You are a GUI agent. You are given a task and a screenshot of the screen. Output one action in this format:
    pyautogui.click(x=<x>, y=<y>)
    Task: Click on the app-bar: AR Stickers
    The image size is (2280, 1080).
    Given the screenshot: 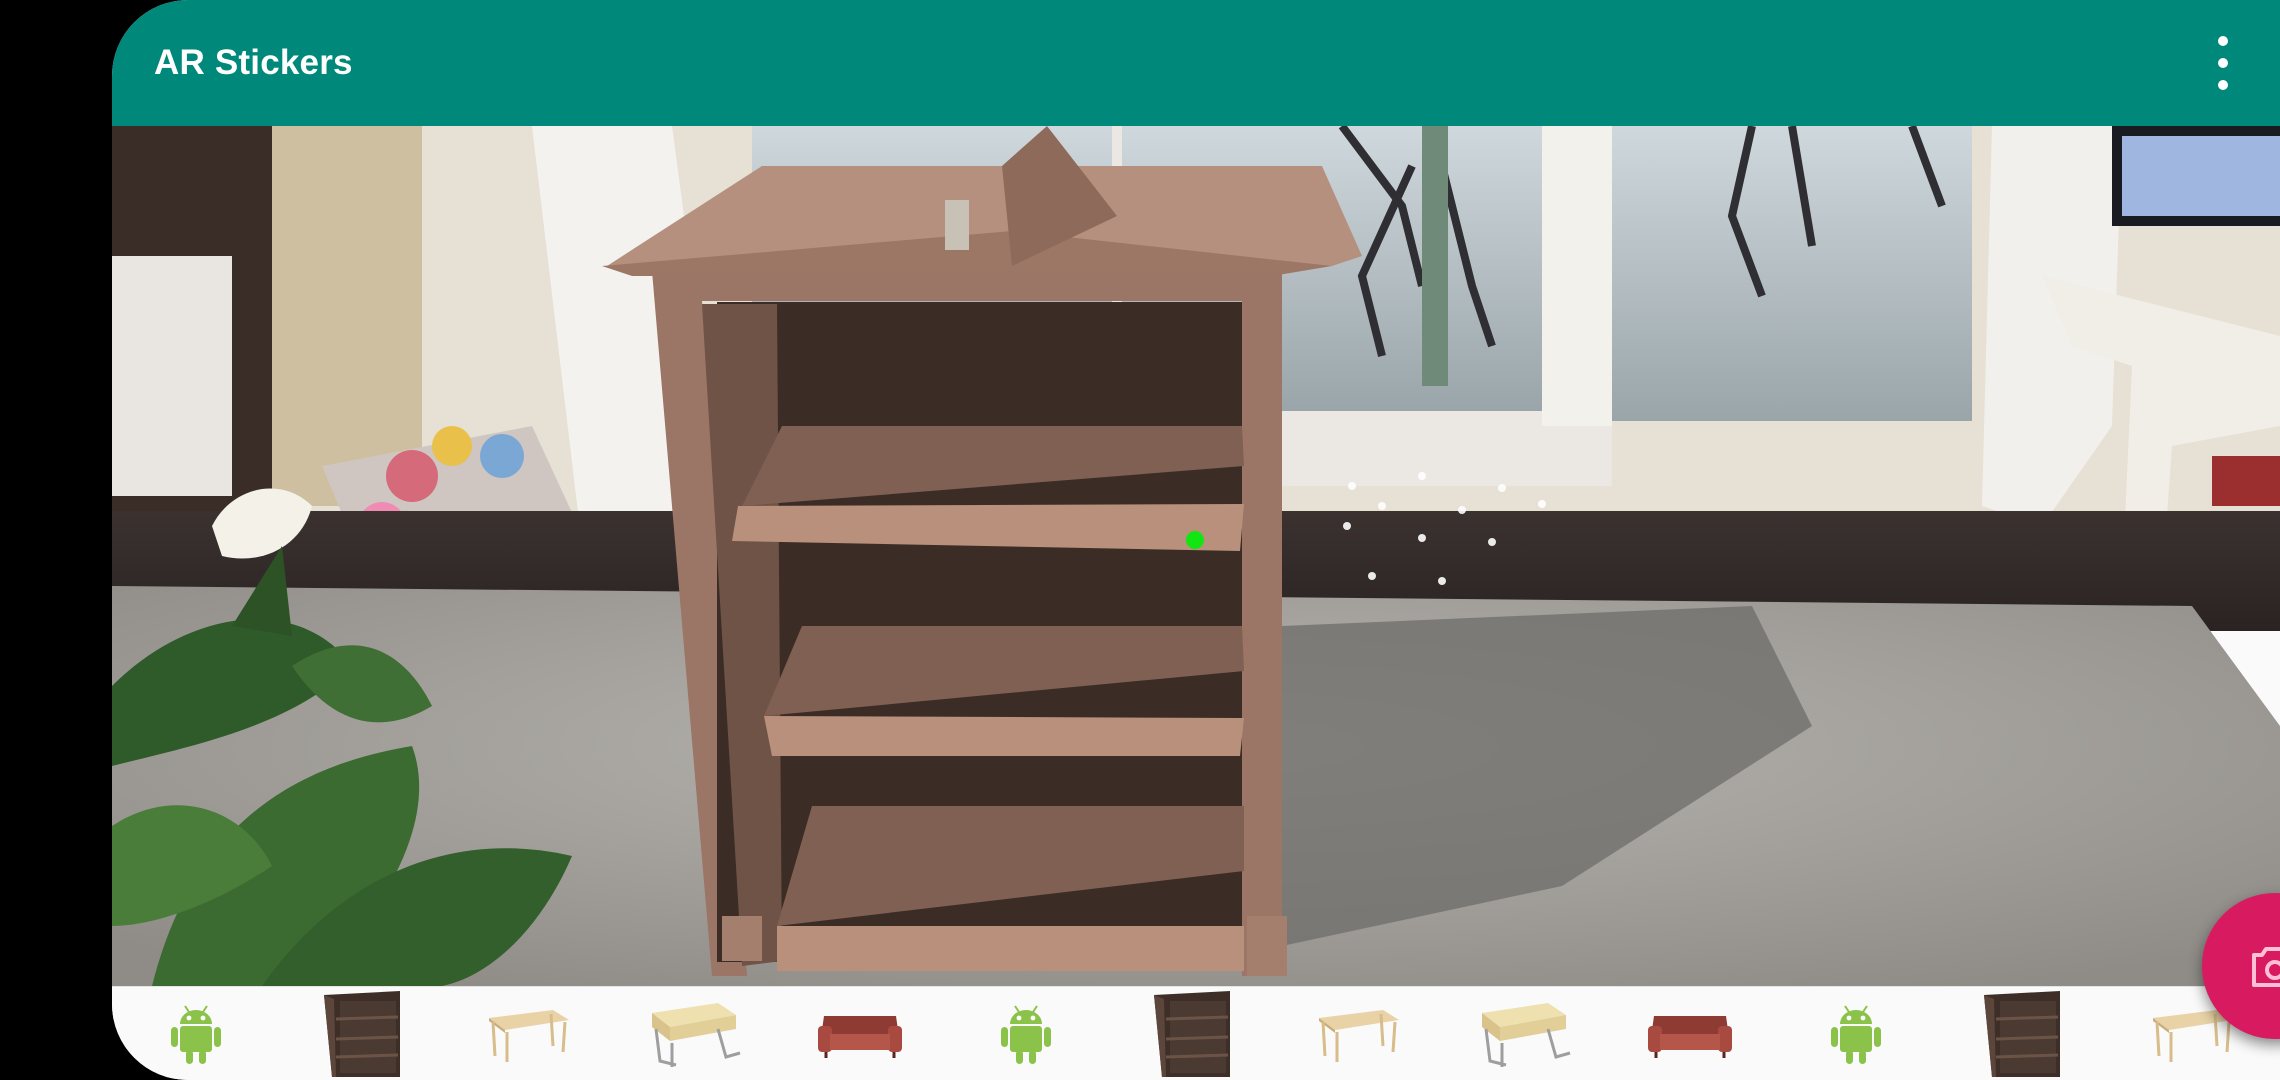 What is the action you would take?
    pyautogui.click(x=1196, y=63)
    